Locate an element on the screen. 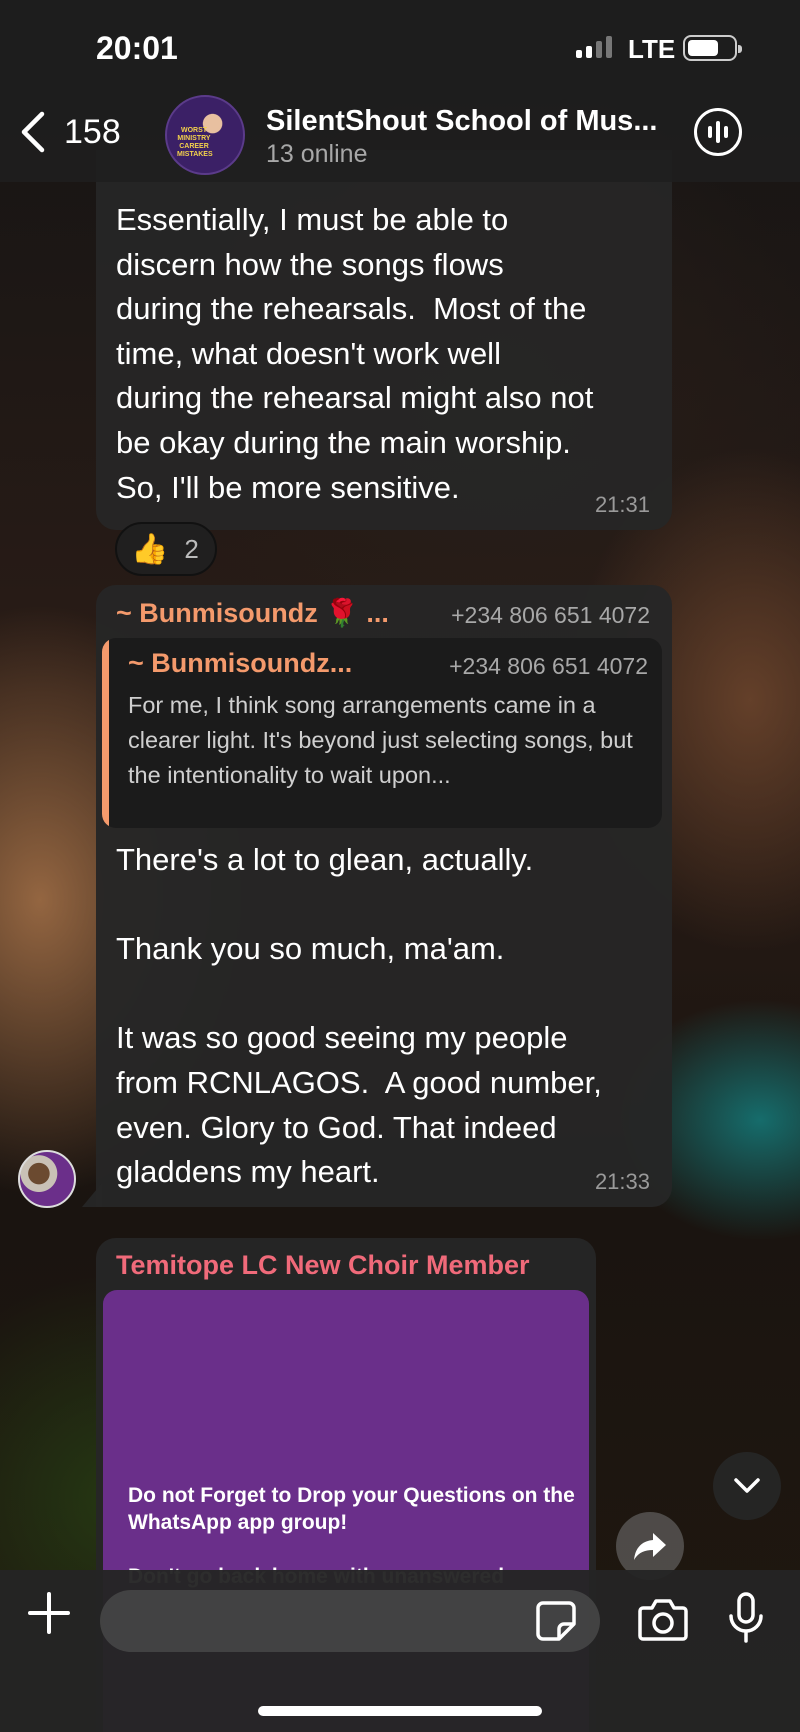 This screenshot has height=1732, width=800. quoted-phone: +234 806 651 4072 is located at coordinates (548, 666).